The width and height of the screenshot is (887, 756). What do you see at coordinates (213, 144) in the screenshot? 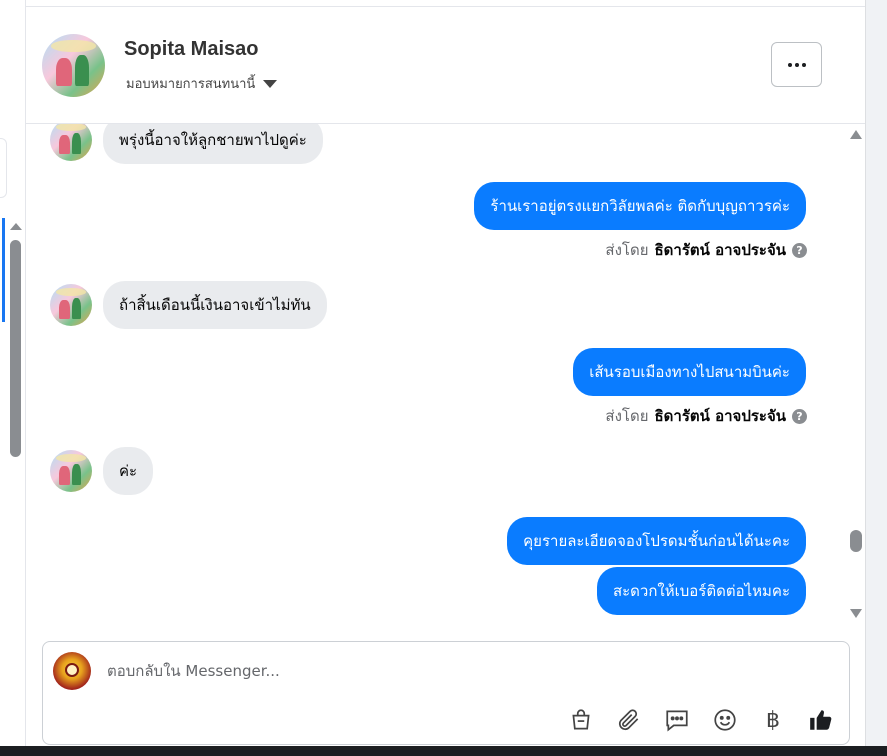
I see `message-bubble: พรุ่งนี้อาจให้ลูกชายพาไปดูค่ะ` at bounding box center [213, 144].